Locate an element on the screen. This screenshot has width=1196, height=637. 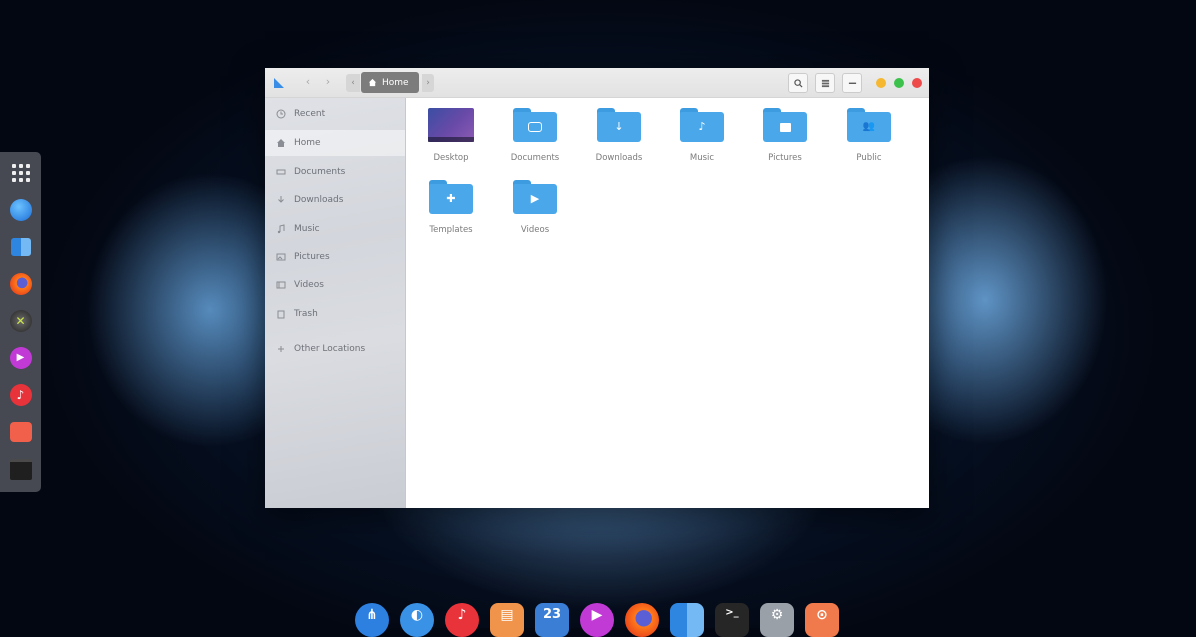
sidebar-item-label: Documents is located at coordinates (320, 172).